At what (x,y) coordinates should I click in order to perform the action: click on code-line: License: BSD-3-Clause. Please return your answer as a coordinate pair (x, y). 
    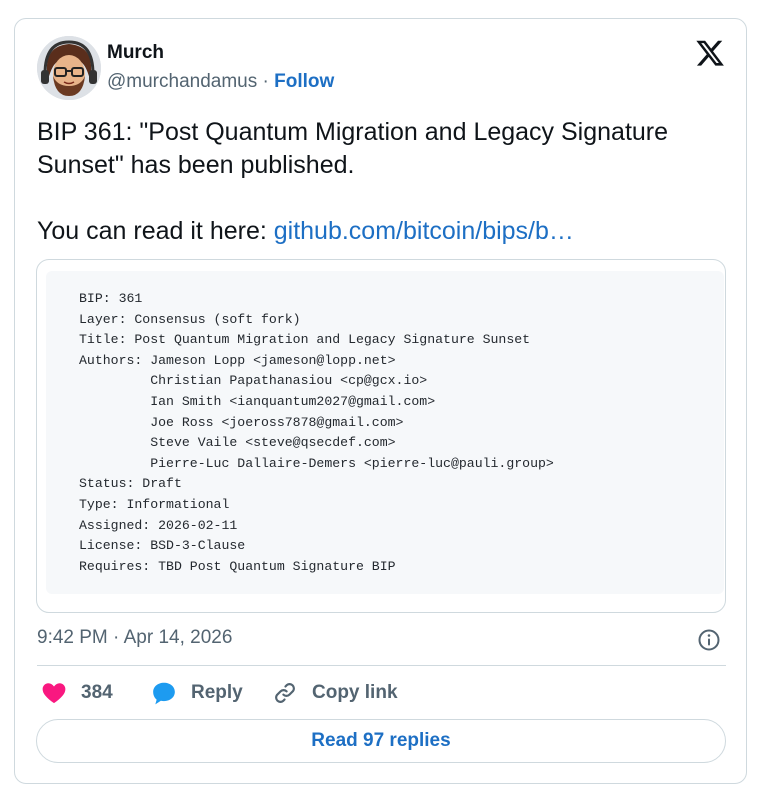
    Looking at the image, I should click on (162, 546).